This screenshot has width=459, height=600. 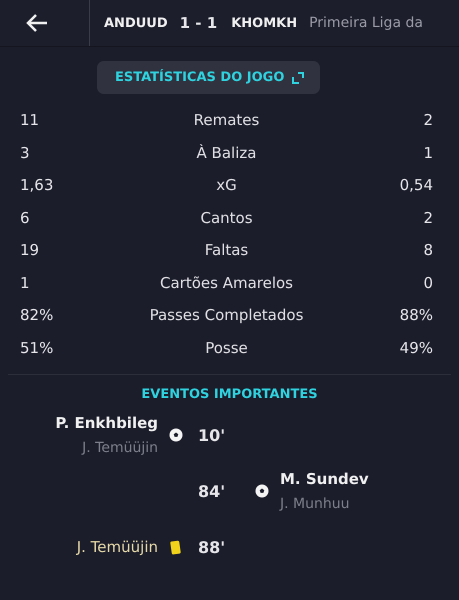 I want to click on home-team: ANDUUD, so click(x=136, y=23).